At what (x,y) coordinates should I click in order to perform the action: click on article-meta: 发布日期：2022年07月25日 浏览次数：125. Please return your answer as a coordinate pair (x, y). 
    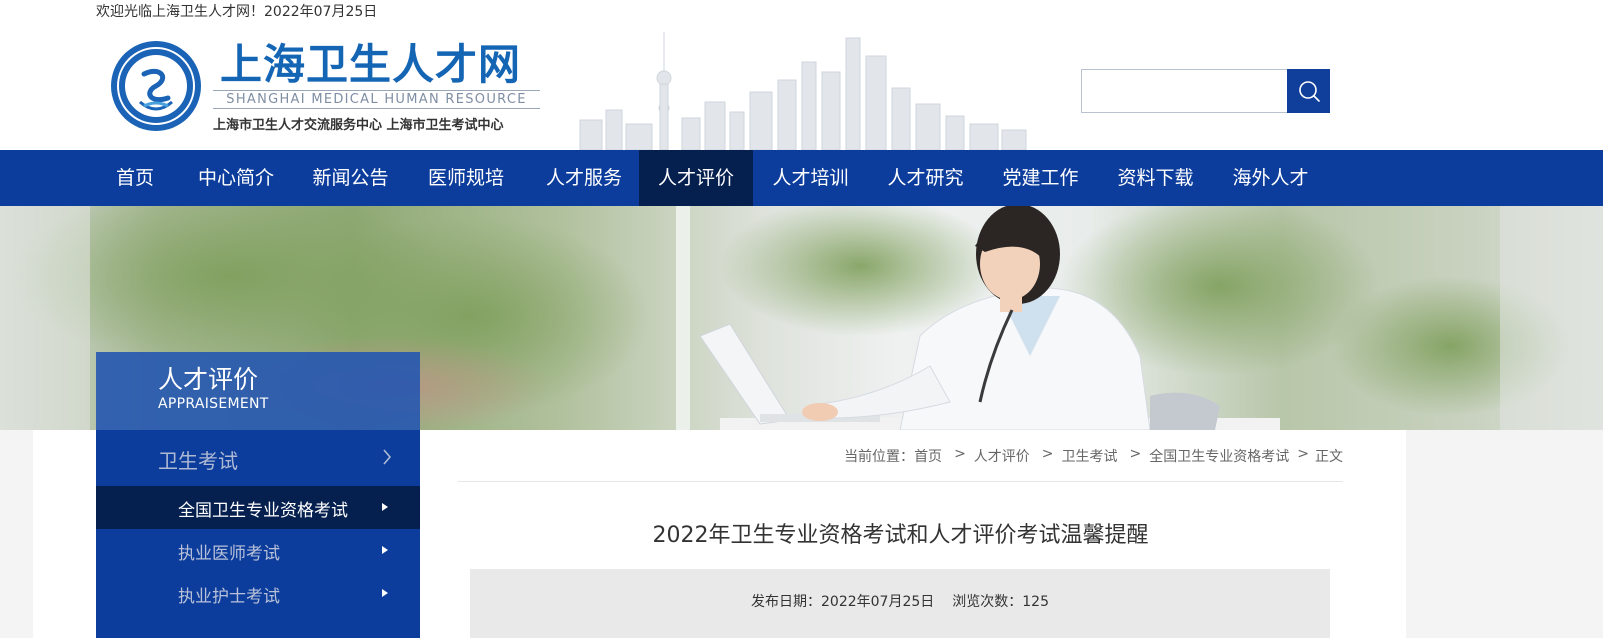
    Looking at the image, I should click on (900, 603).